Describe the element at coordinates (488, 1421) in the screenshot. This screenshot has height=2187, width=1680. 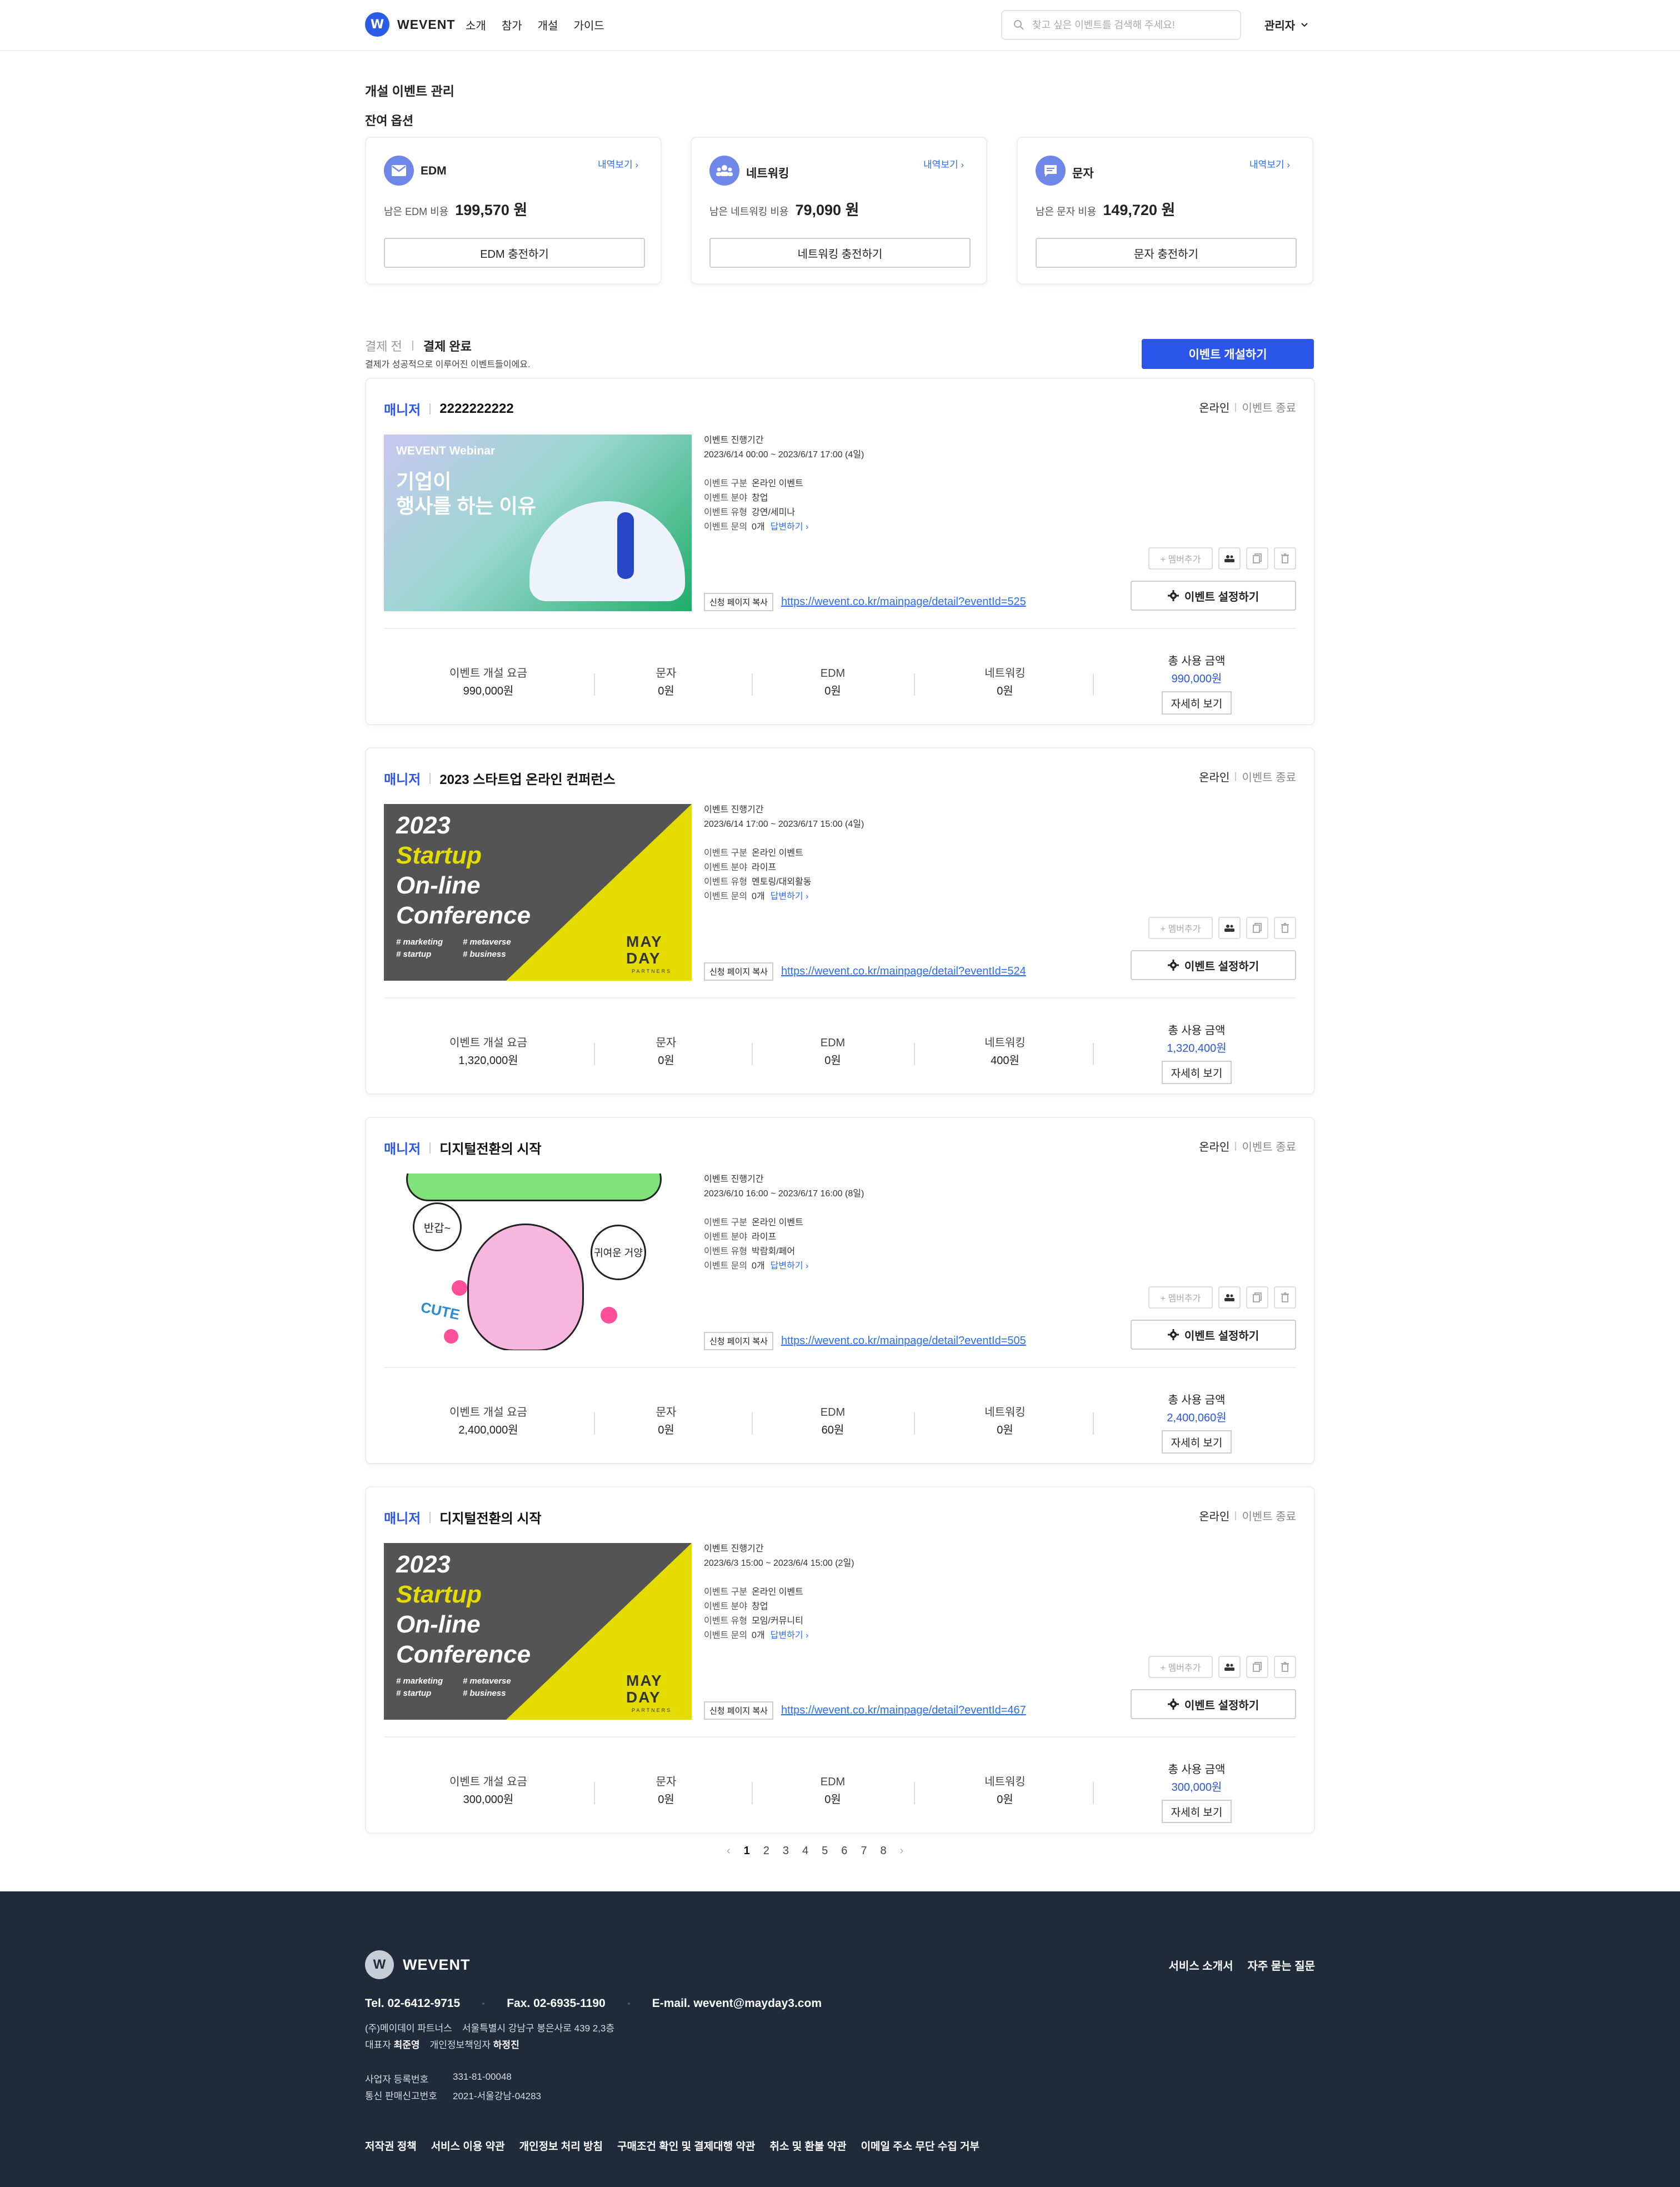
I see `cost-fee: 이벤트 개설 요금 2,400,000원` at that location.